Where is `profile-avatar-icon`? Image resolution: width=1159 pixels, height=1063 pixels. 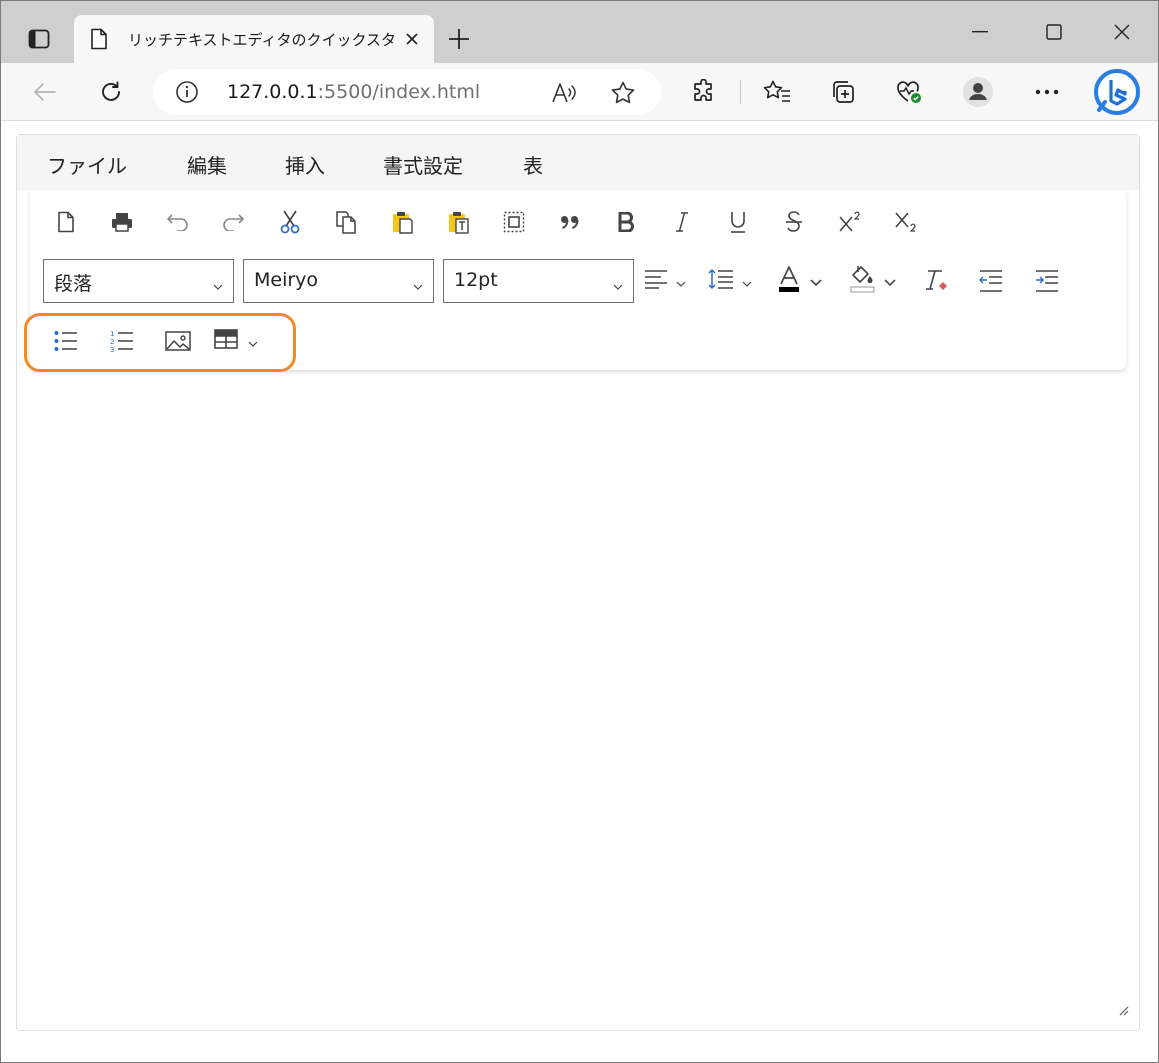 profile-avatar-icon is located at coordinates (978, 92).